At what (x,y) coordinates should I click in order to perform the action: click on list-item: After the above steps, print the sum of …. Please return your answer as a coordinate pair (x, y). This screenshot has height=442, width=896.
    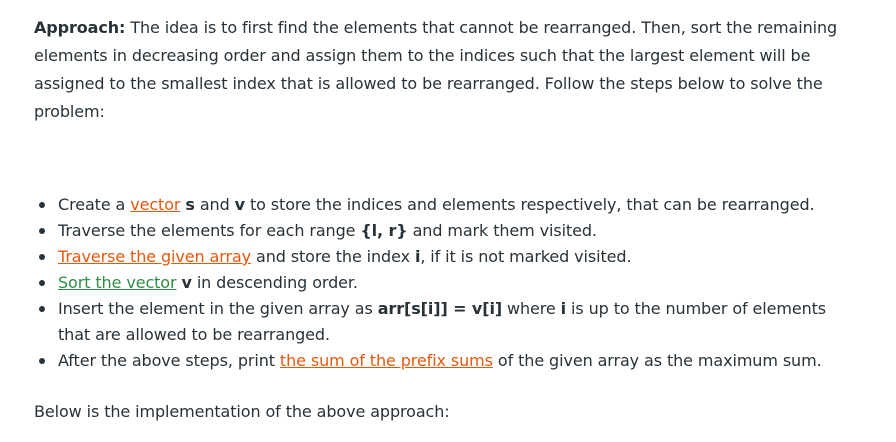
    Looking at the image, I should click on (448, 361).